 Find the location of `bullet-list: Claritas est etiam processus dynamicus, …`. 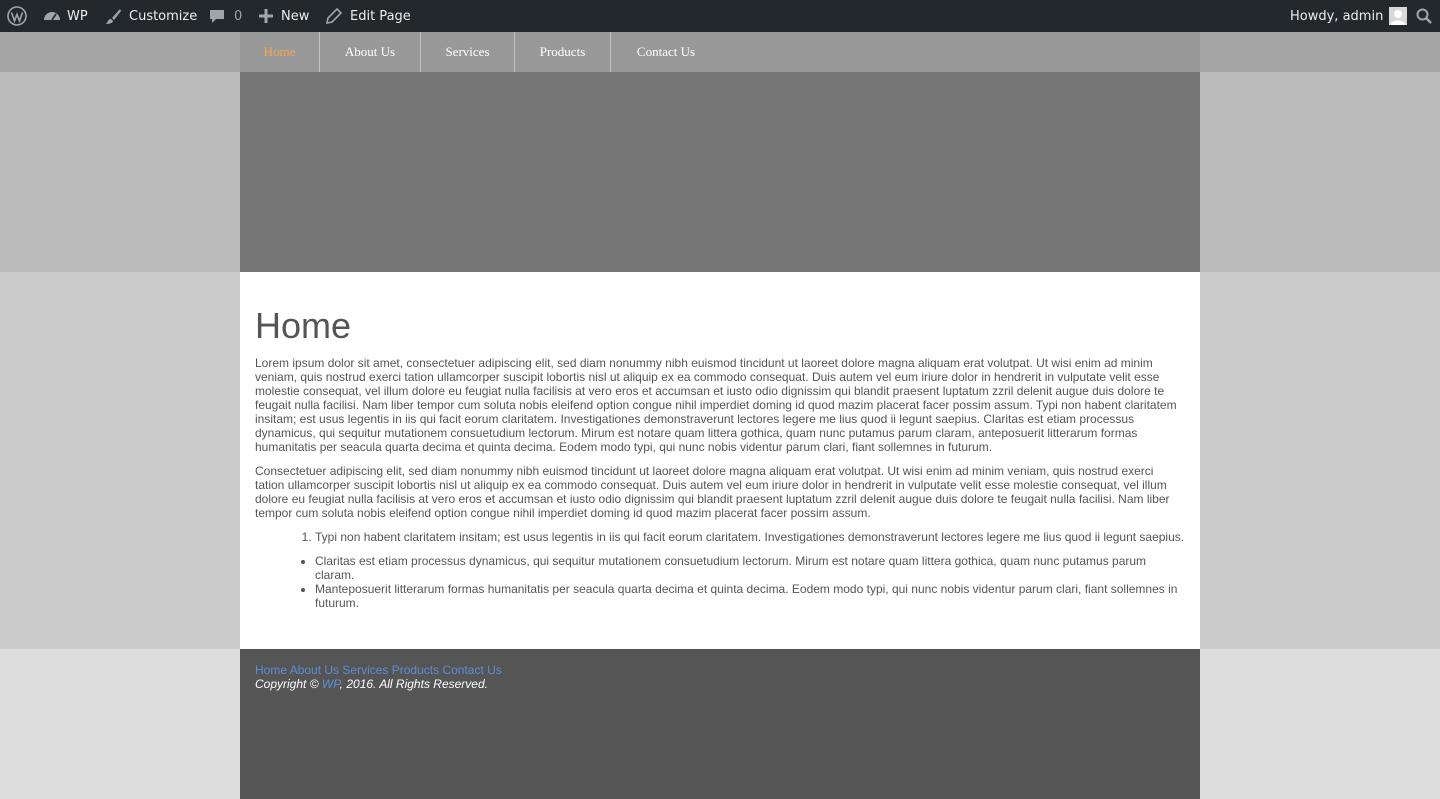

bullet-list: Claritas est etiam processus dynamicus, … is located at coordinates (750, 582).